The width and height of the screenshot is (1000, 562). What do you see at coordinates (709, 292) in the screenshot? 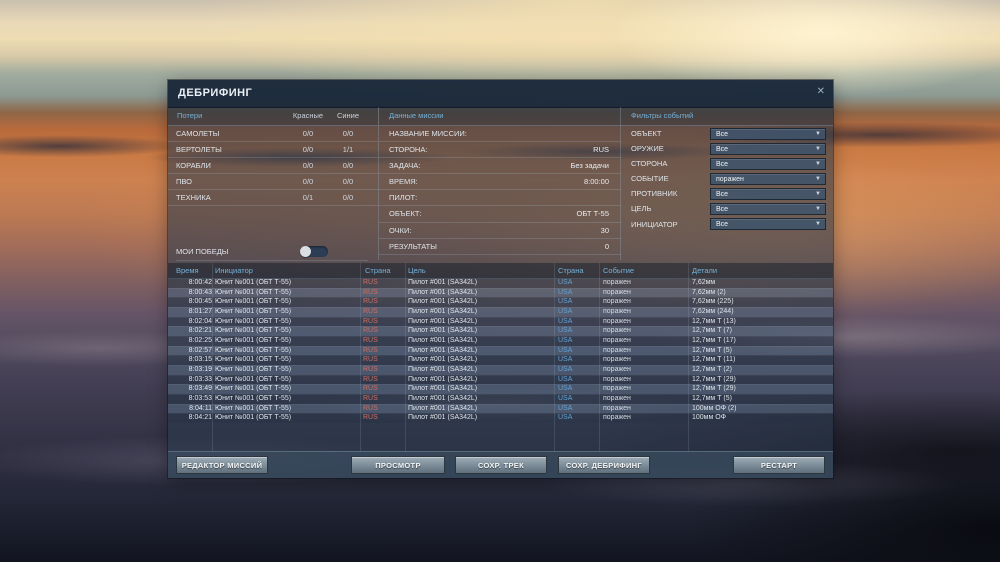
I see `event-details: 7,62мм (2)` at bounding box center [709, 292].